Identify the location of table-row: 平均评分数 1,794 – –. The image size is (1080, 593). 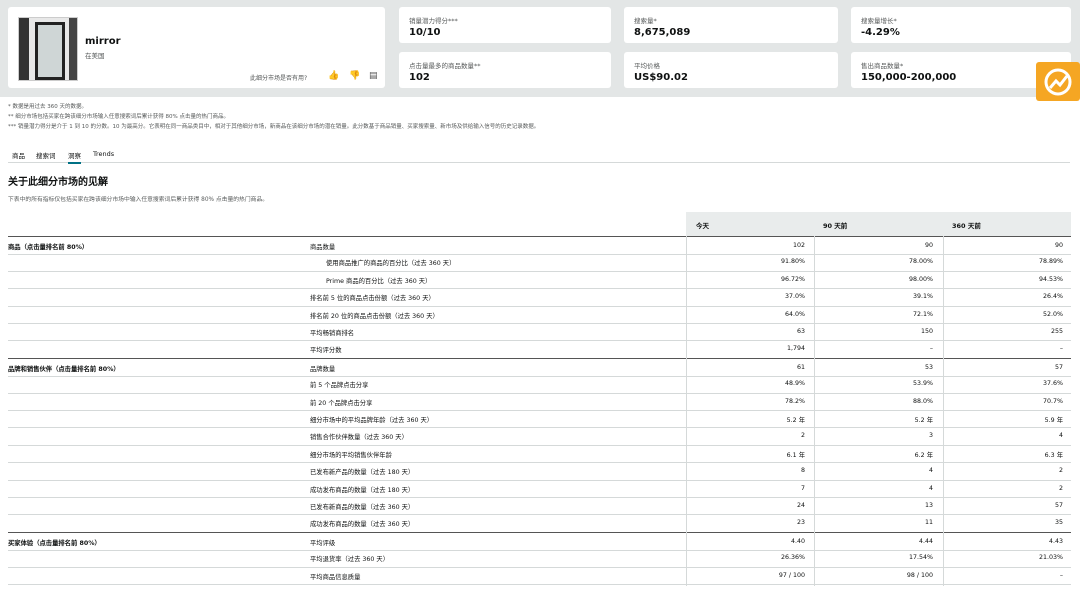
(539, 349).